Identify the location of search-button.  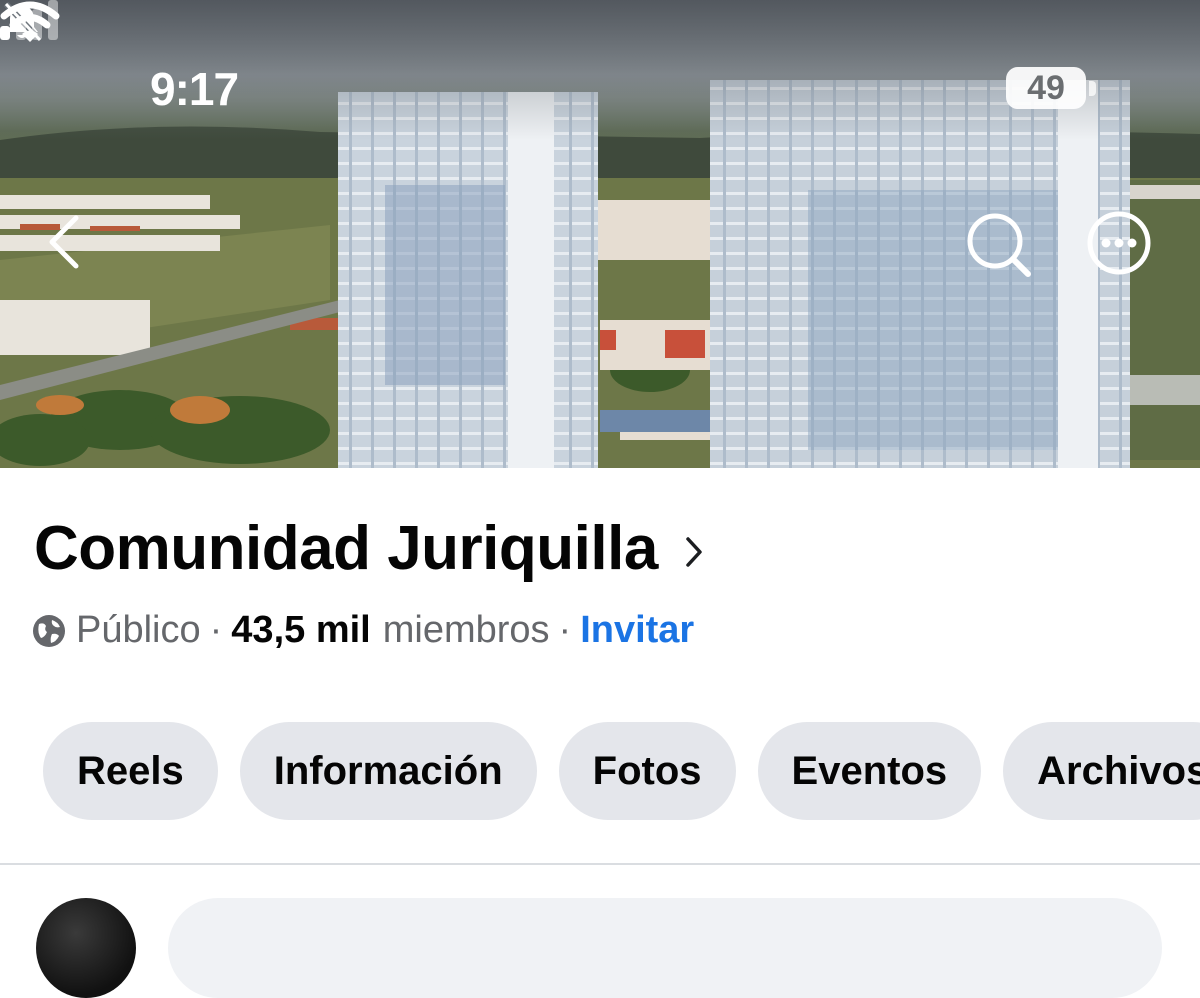
(999, 245).